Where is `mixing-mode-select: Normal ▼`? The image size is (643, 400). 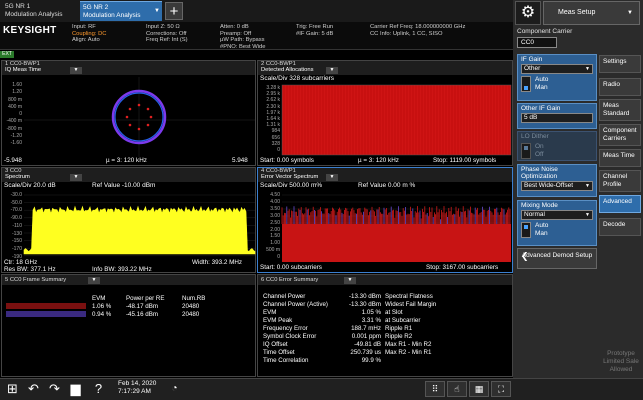
mixing-mode-select: Normal ▼ is located at coordinates (557, 215).